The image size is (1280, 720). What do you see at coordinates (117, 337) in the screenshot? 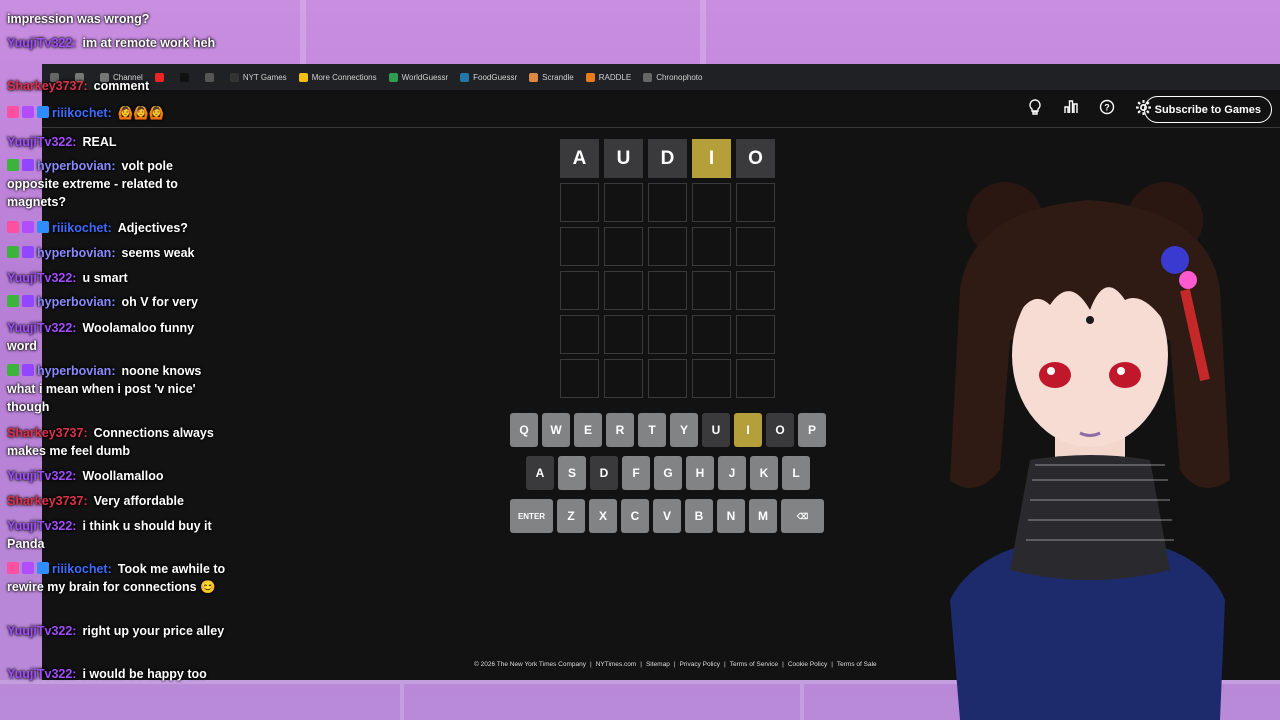
I see `chat-message: YuujiTv322: Woolamaloo funny word` at bounding box center [117, 337].